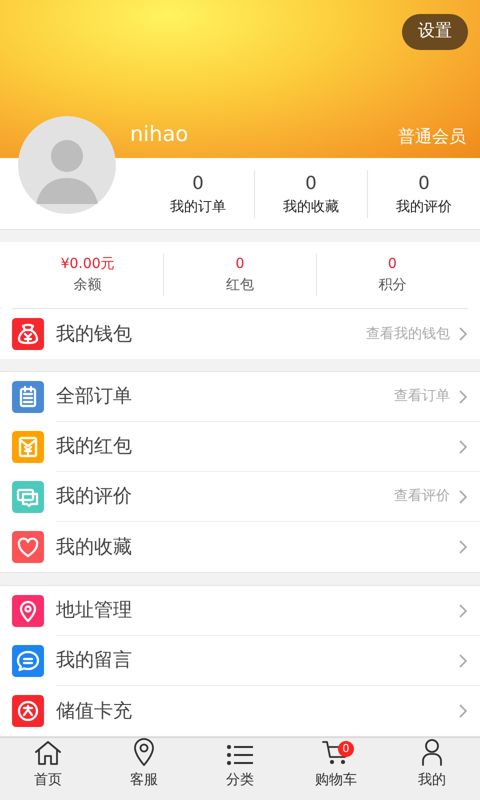  What do you see at coordinates (94, 547) in the screenshot?
I see `menu-label: 我的收藏` at bounding box center [94, 547].